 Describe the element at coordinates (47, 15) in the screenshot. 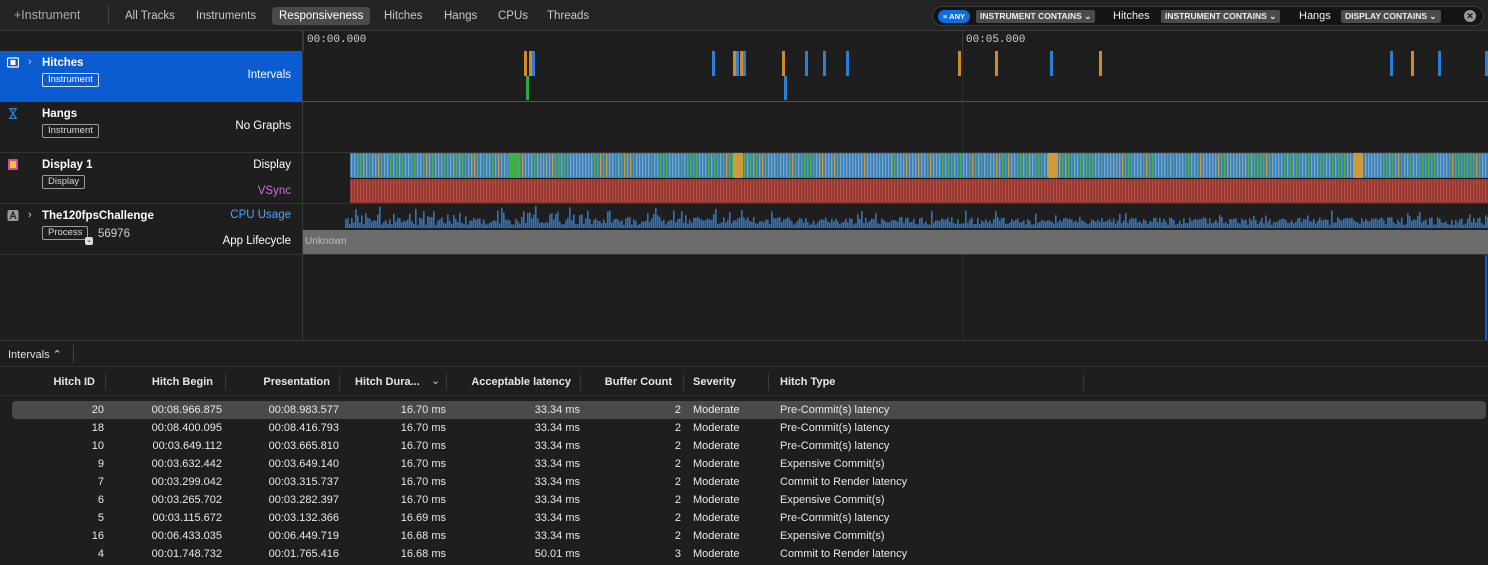

I see `add-instrument-button: +Instrument` at that location.